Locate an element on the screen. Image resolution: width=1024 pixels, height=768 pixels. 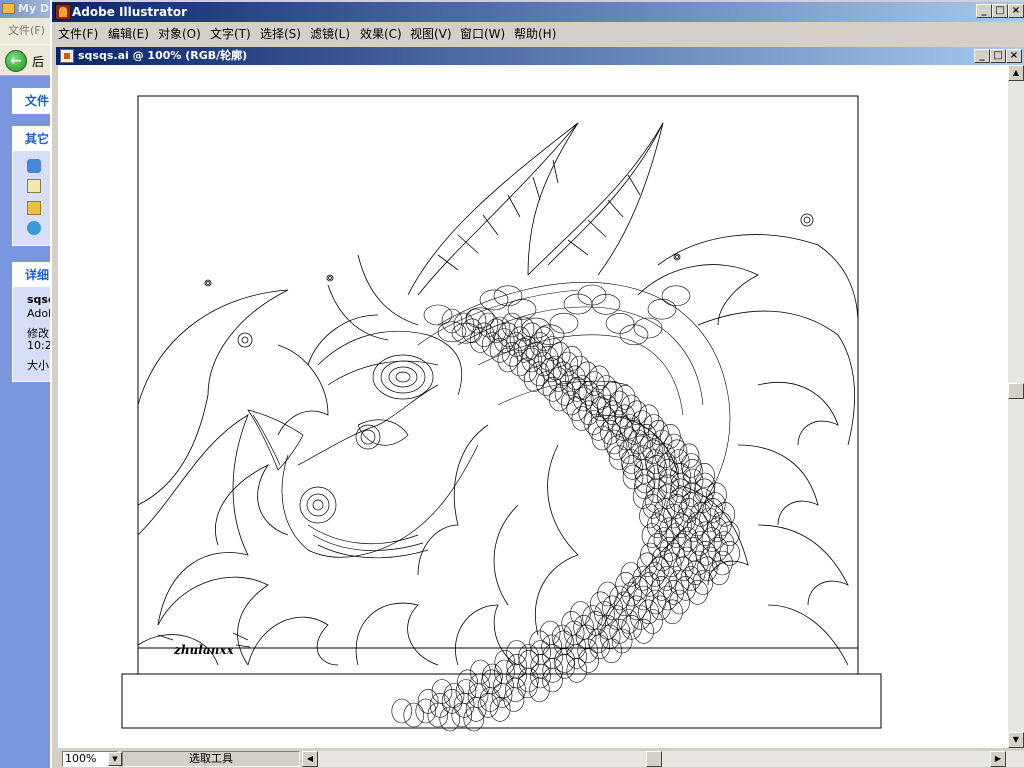
dragon-horns is located at coordinates (535, 209).